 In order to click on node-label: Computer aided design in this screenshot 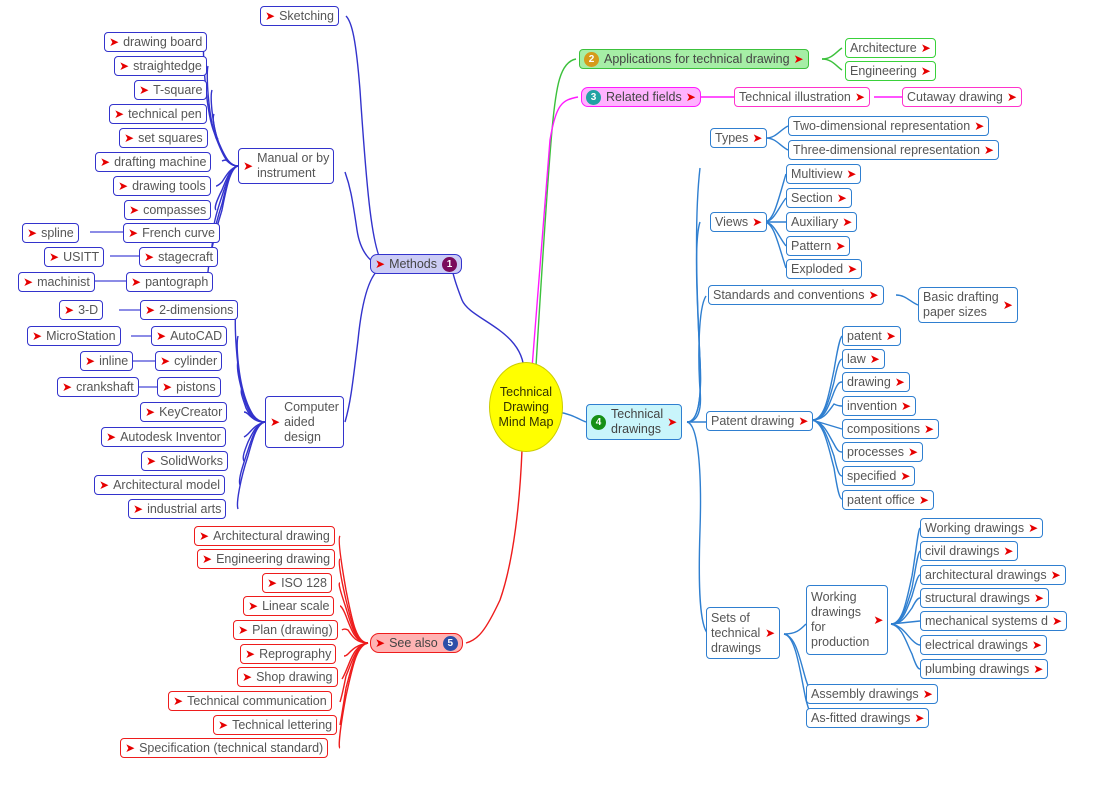, I will do `click(311, 421)`.